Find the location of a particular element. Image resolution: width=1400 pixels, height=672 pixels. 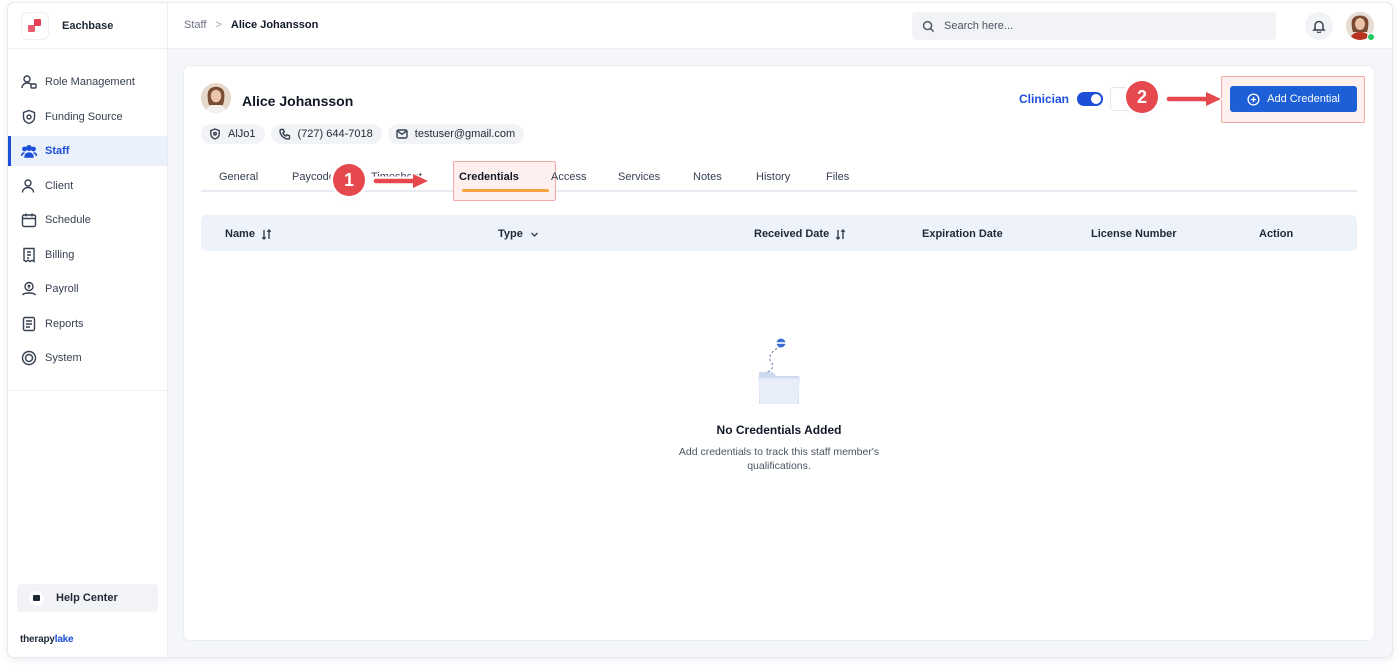

help-center-button: Help Center is located at coordinates (87, 598).